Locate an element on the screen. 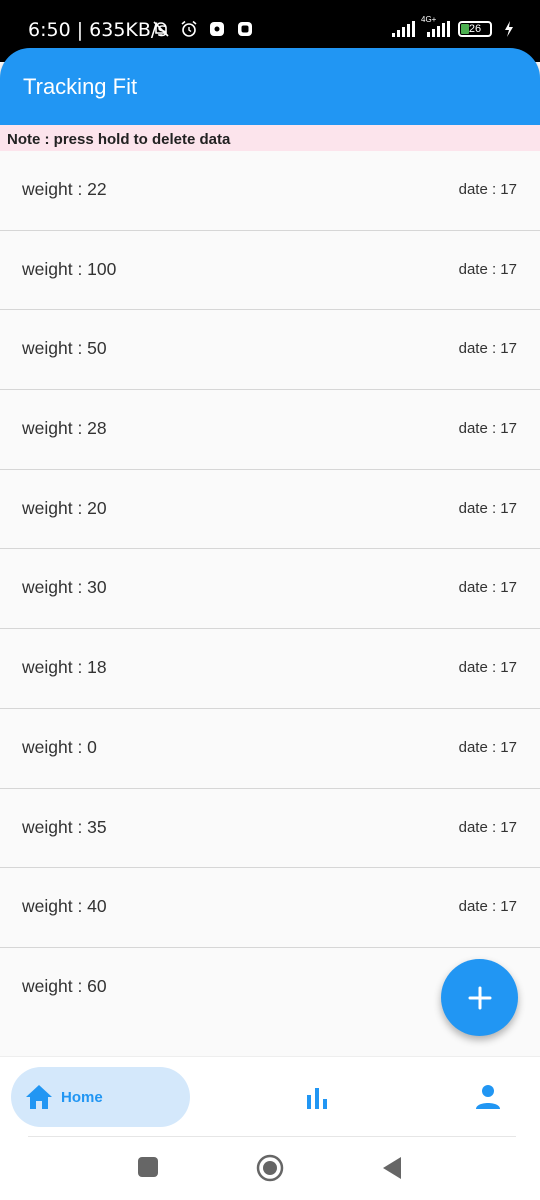 The image size is (540, 1200). system-navigation-bar is located at coordinates (270, 1168).